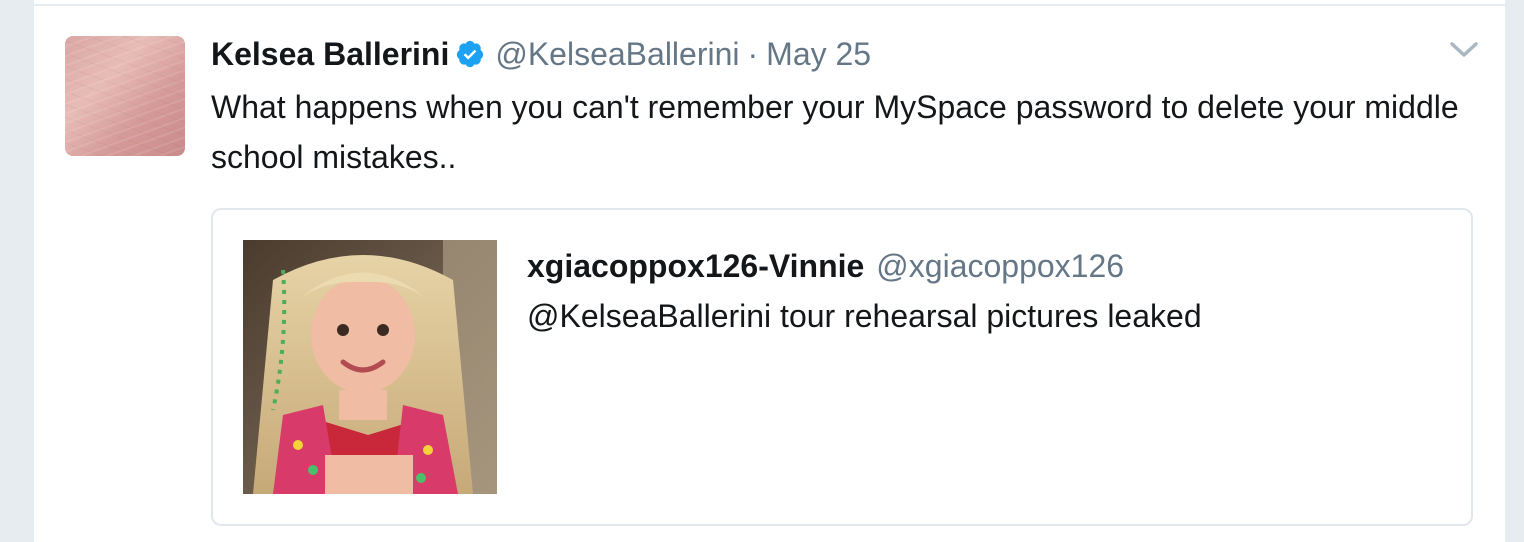 The width and height of the screenshot is (1524, 542). What do you see at coordinates (125, 96) in the screenshot?
I see `avatar` at bounding box center [125, 96].